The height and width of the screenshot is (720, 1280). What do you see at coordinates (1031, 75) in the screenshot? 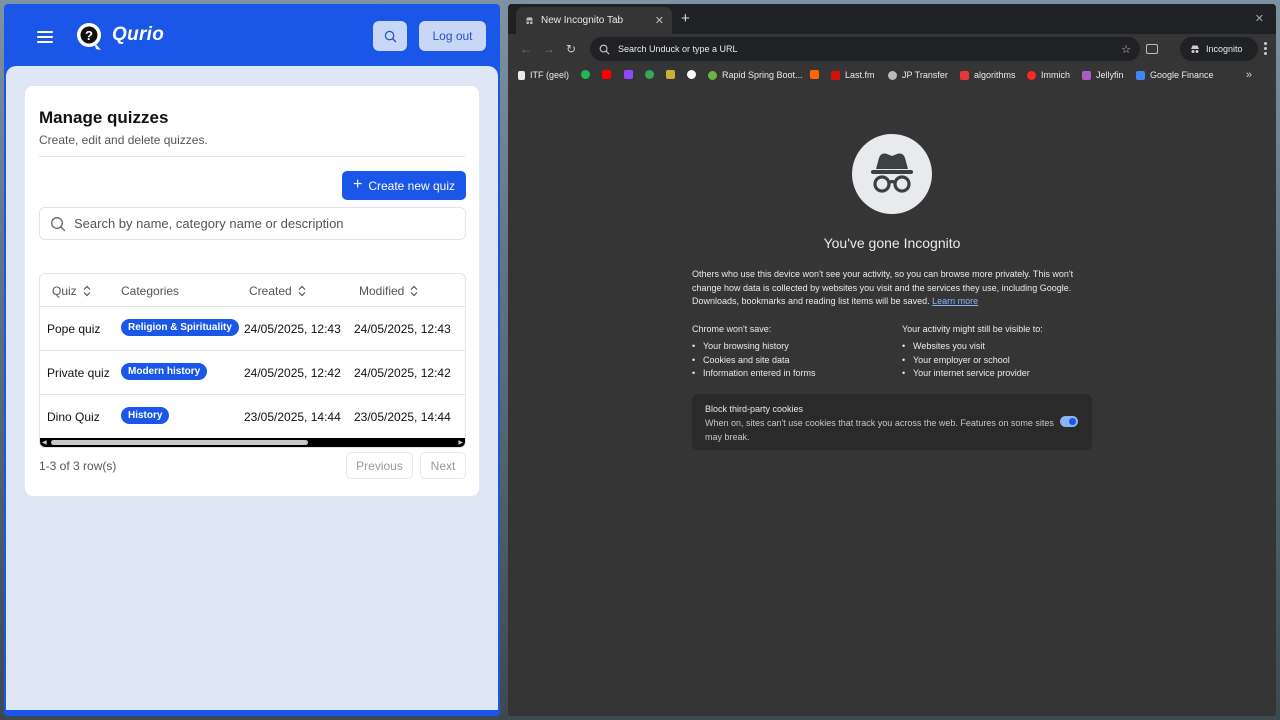
I see `immich-icon` at bounding box center [1031, 75].